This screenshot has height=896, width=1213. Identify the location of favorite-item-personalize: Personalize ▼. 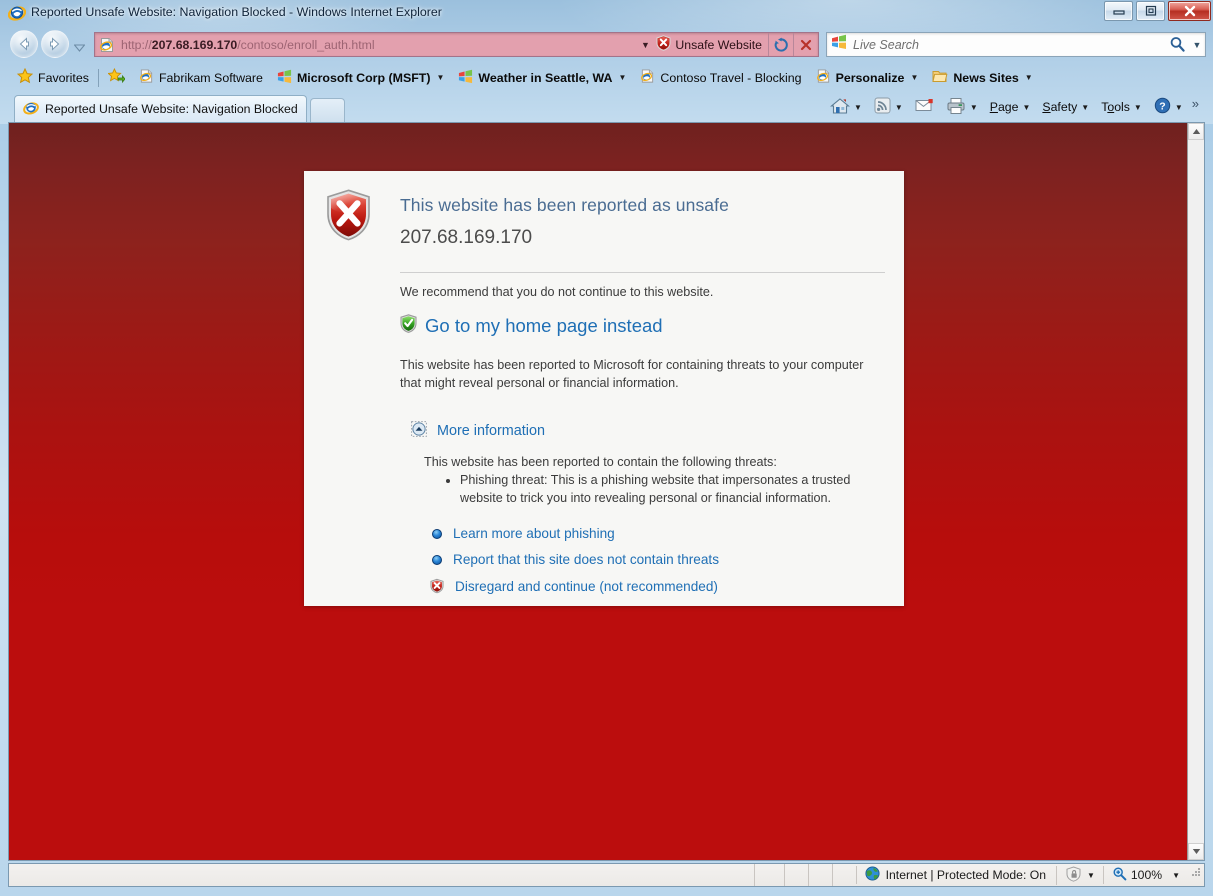
(867, 78).